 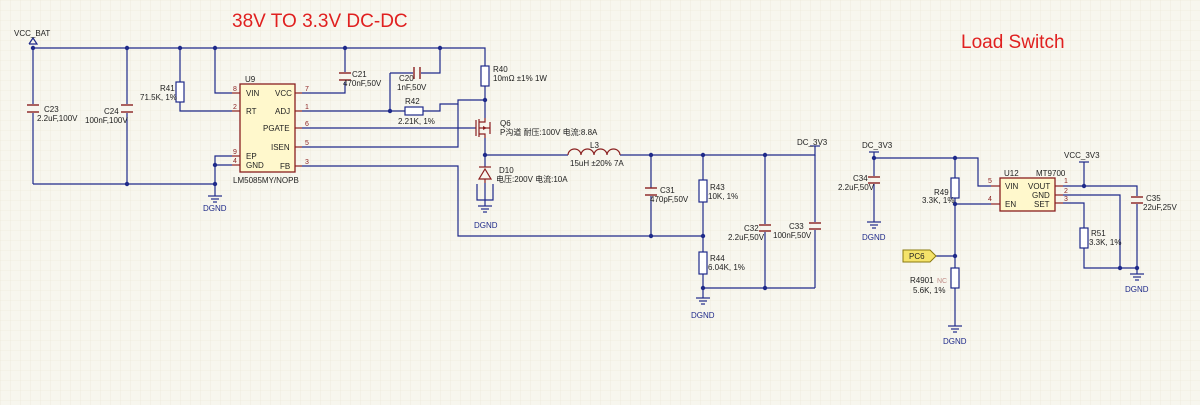 What do you see at coordinates (266, 180) in the screenshot?
I see `svg-text: LM5085MY/NOPB` at bounding box center [266, 180].